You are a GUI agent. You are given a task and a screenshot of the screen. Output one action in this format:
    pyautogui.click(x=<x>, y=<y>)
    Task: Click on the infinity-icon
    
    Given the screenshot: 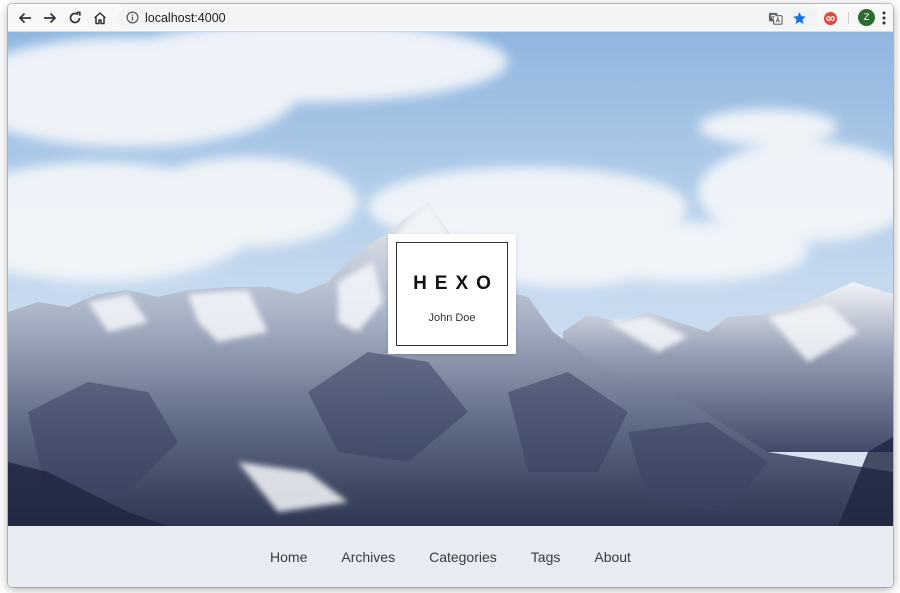 What is the action you would take?
    pyautogui.click(x=830, y=18)
    